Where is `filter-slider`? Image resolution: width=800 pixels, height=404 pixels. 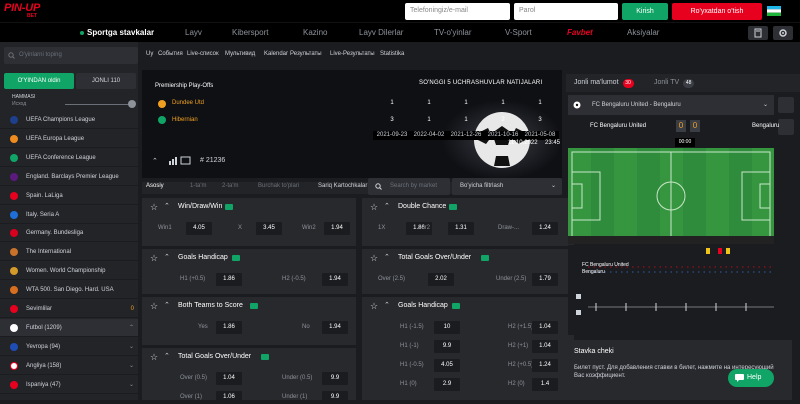 filter-slider is located at coordinates (99, 104).